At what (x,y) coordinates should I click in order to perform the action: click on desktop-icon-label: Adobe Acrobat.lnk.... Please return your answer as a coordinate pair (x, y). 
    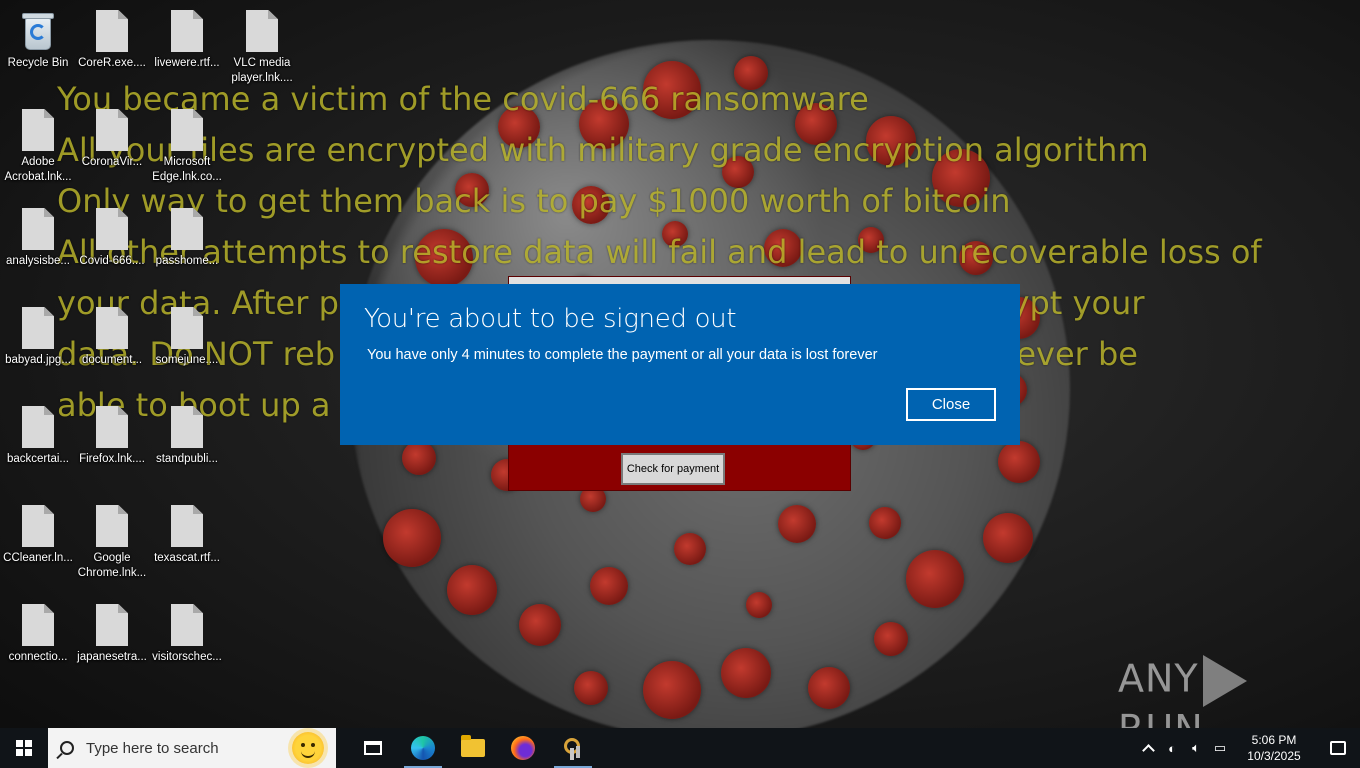
    Looking at the image, I should click on (38, 169).